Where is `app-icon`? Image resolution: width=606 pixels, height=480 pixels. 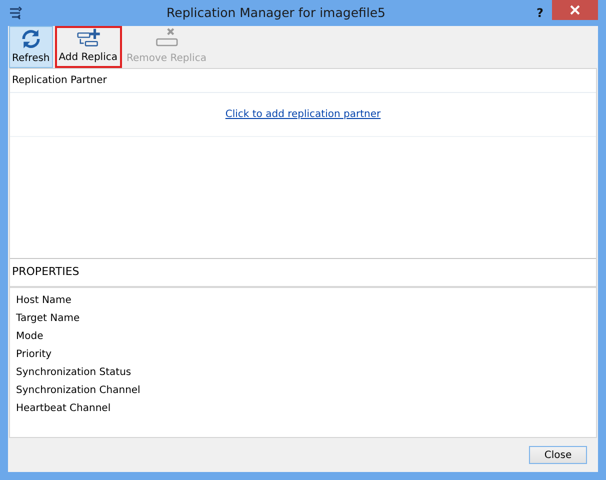
app-icon is located at coordinates (16, 13).